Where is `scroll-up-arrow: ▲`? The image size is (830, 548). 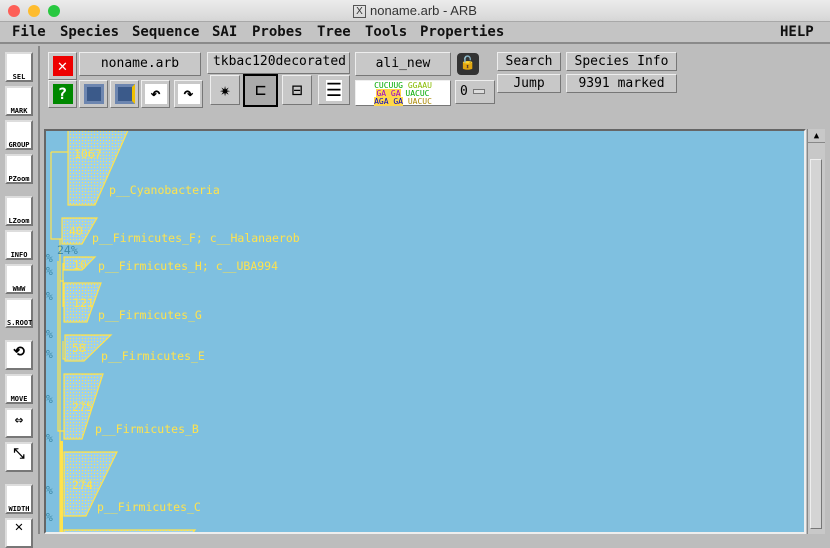
scroll-up-arrow: ▲ is located at coordinates (816, 136).